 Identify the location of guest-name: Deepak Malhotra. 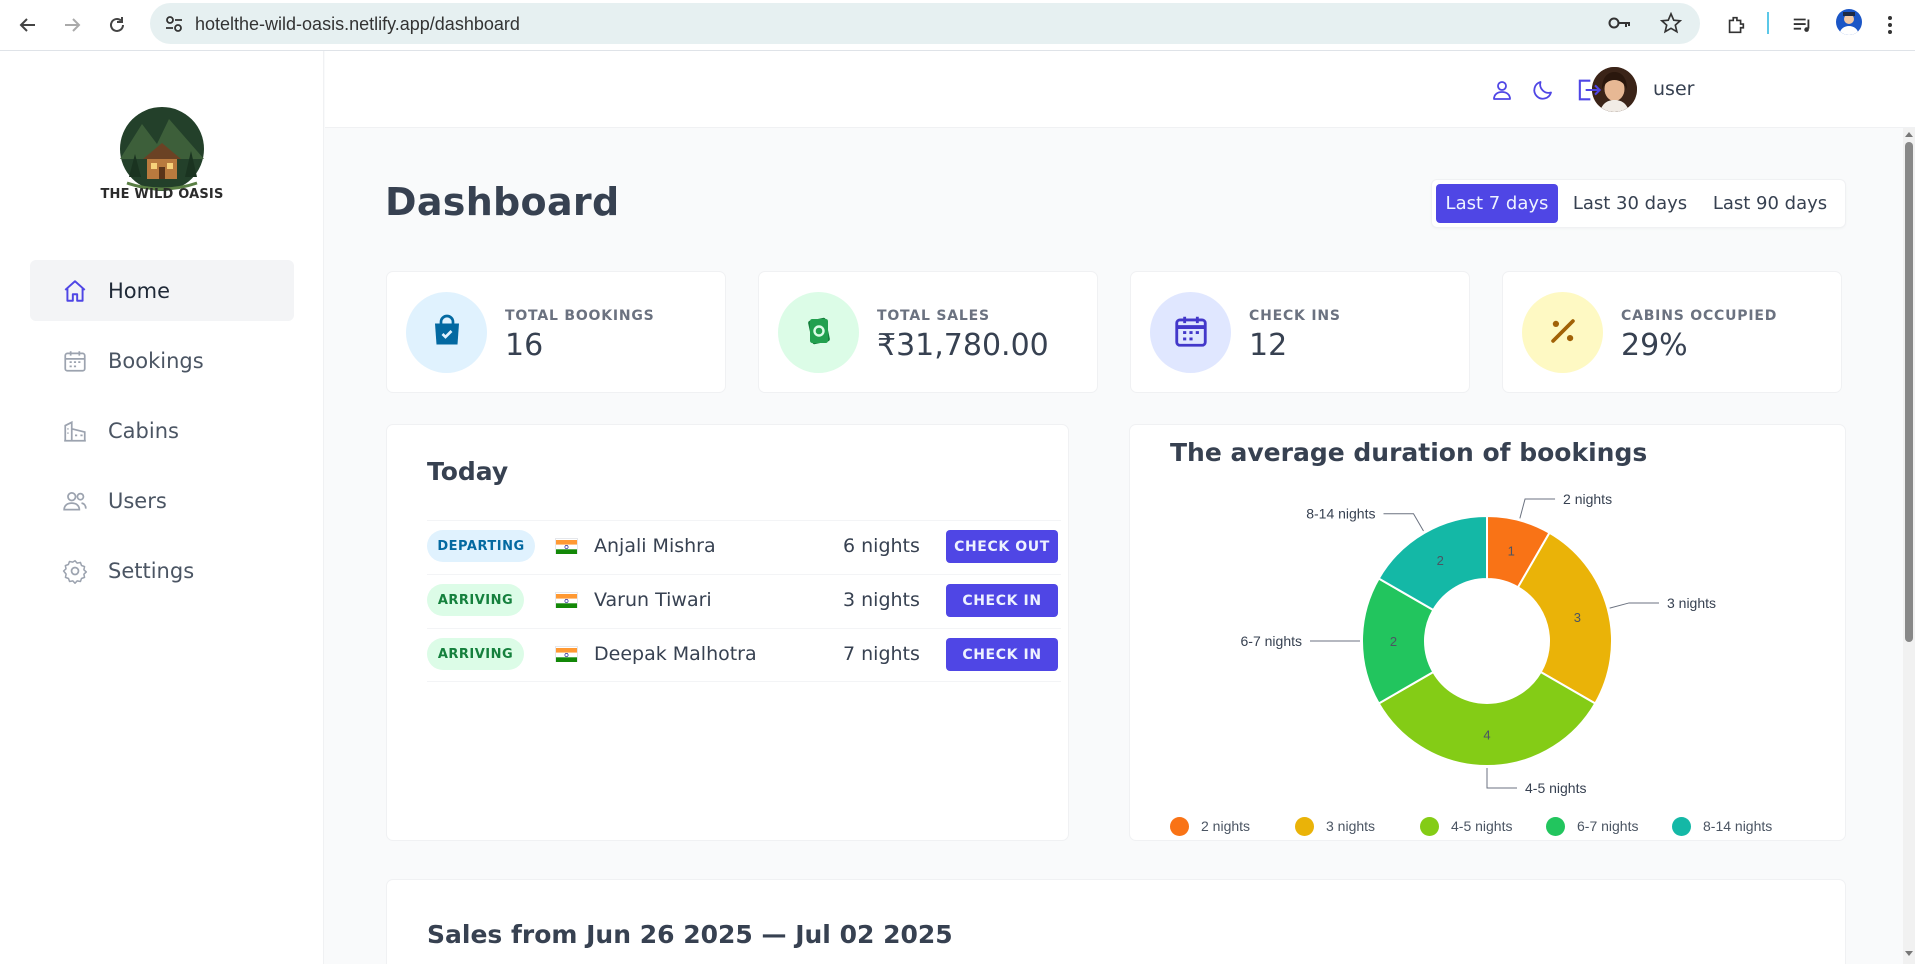
(675, 654).